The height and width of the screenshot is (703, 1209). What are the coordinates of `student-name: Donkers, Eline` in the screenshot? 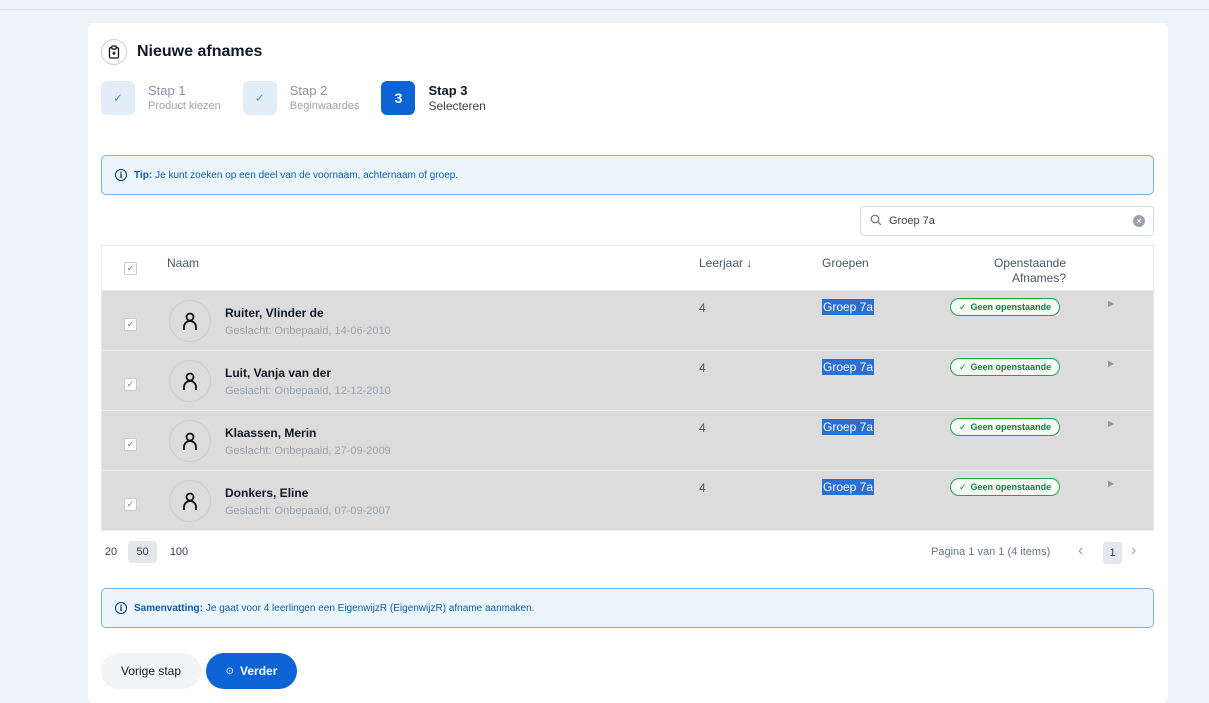 It's located at (267, 493).